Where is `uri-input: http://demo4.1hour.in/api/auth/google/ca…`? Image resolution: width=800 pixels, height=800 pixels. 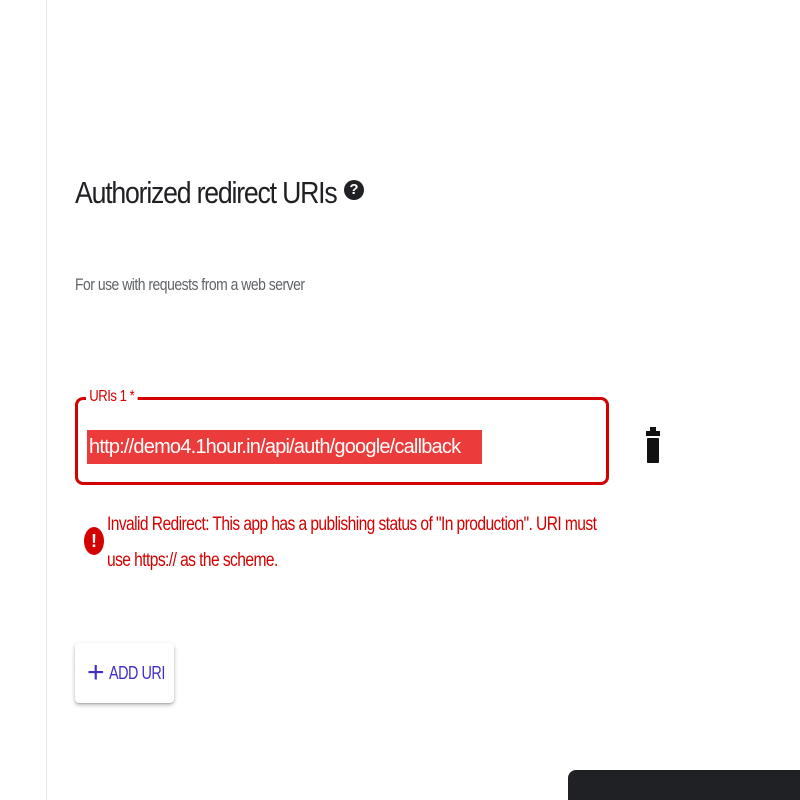 uri-input: http://demo4.1hour.in/api/auth/google/ca… is located at coordinates (284, 447).